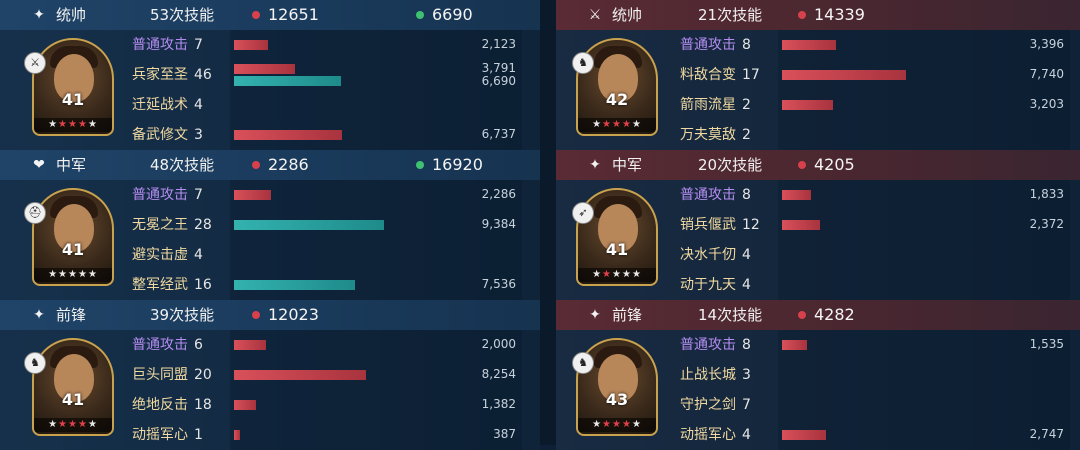  I want to click on skill-row: 备武修文 3 6,737, so click(329, 135).